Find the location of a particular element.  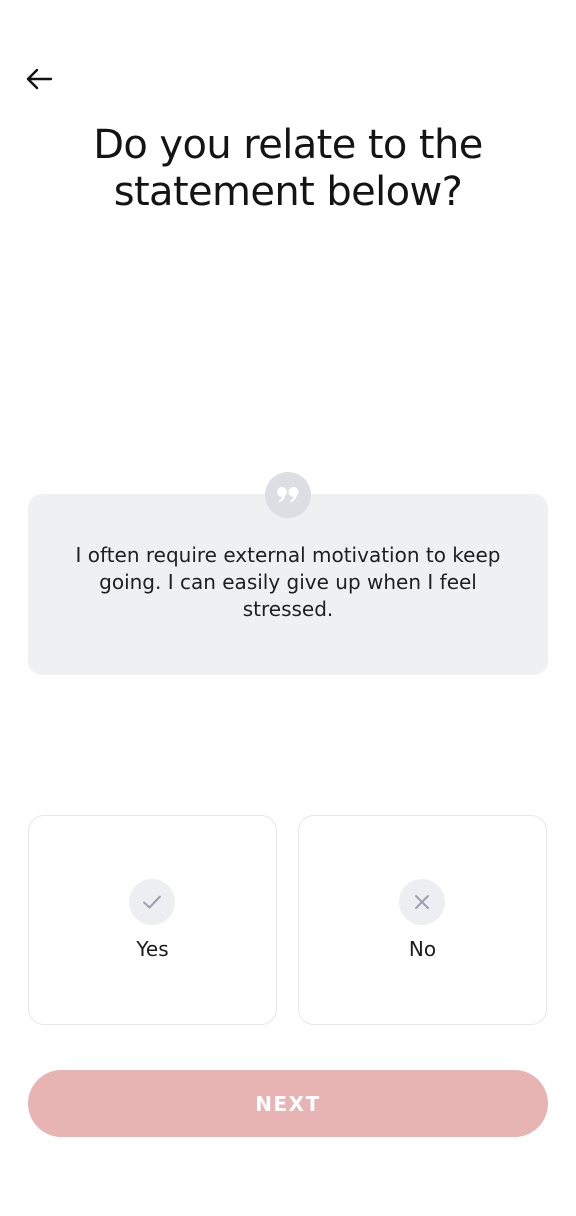

quote-badge is located at coordinates (288, 495).